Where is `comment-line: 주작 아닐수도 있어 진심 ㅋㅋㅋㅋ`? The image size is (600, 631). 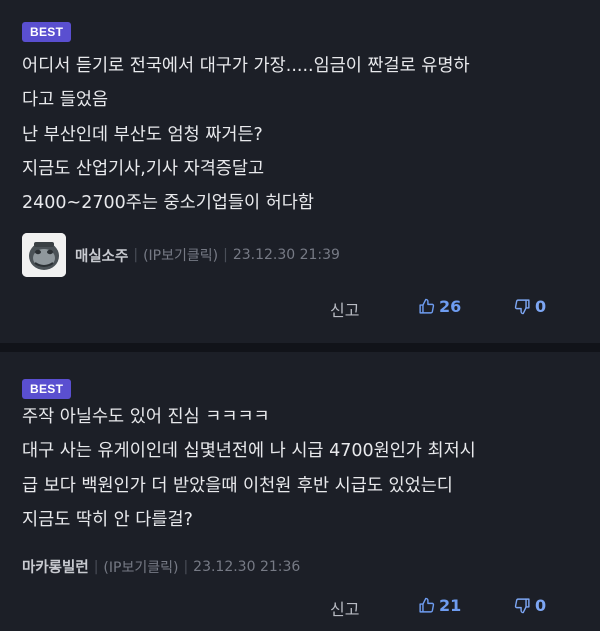
comment-line: 주작 아닐수도 있어 진심 ㅋㅋㅋㅋ is located at coordinates (146, 417).